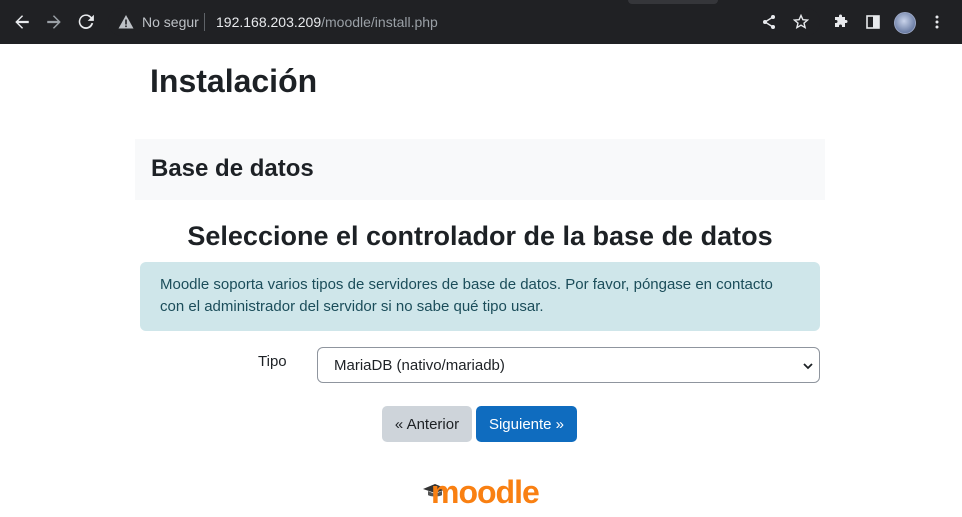 This screenshot has height=517, width=962. What do you see at coordinates (480, 169) in the screenshot?
I see `section-header: Base de datos` at bounding box center [480, 169].